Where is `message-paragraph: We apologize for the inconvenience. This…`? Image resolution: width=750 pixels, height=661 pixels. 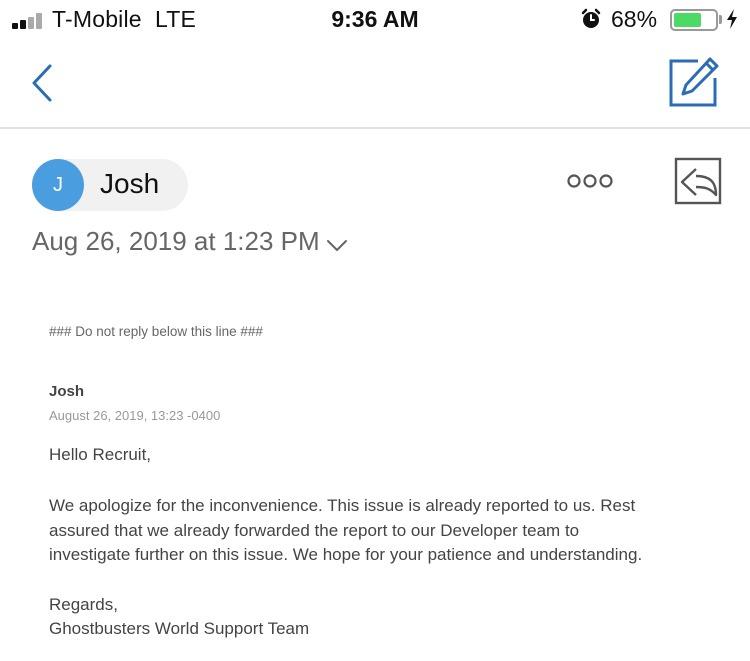 message-paragraph: We apologize for the inconvenience. This… is located at coordinates (389, 531).